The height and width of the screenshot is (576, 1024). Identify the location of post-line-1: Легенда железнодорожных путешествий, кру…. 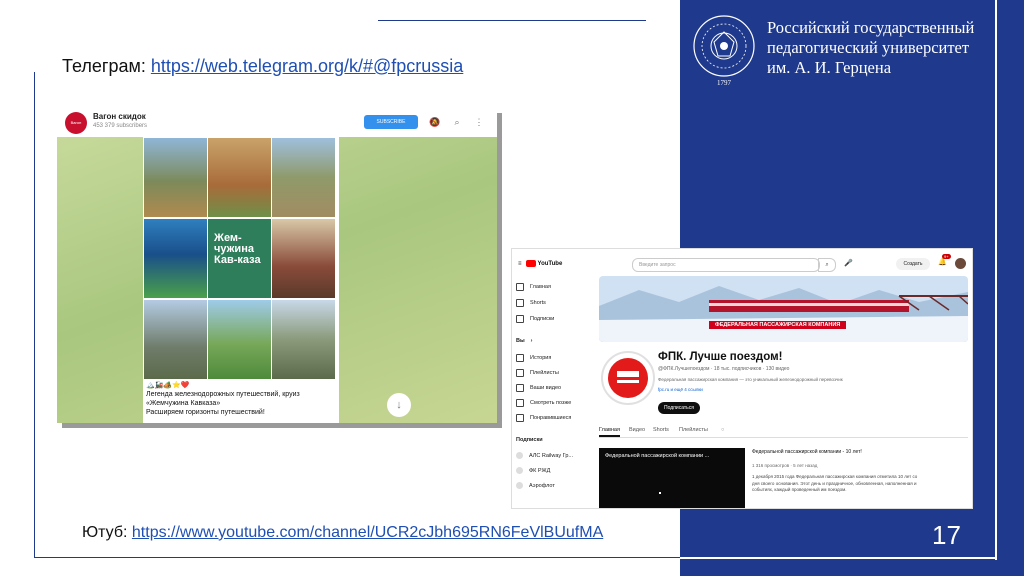
(223, 394).